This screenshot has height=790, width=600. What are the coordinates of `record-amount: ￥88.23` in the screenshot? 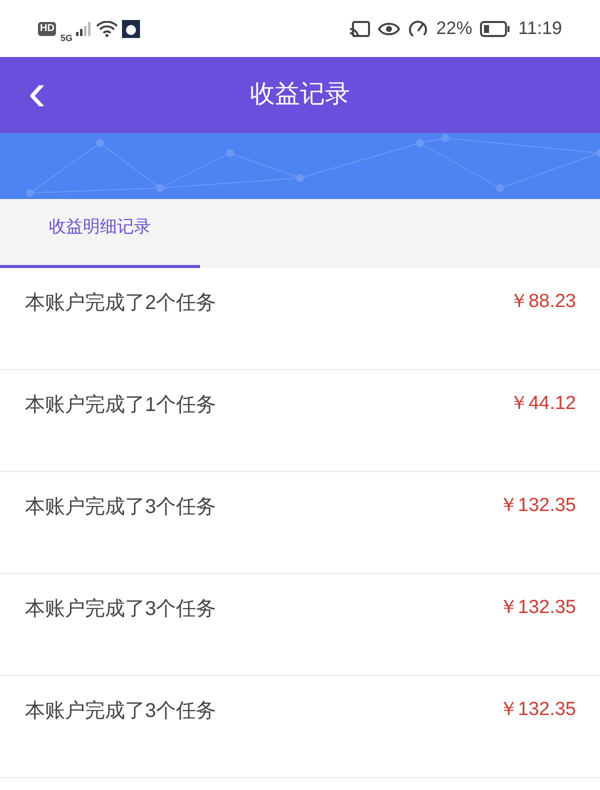 It's located at (542, 302).